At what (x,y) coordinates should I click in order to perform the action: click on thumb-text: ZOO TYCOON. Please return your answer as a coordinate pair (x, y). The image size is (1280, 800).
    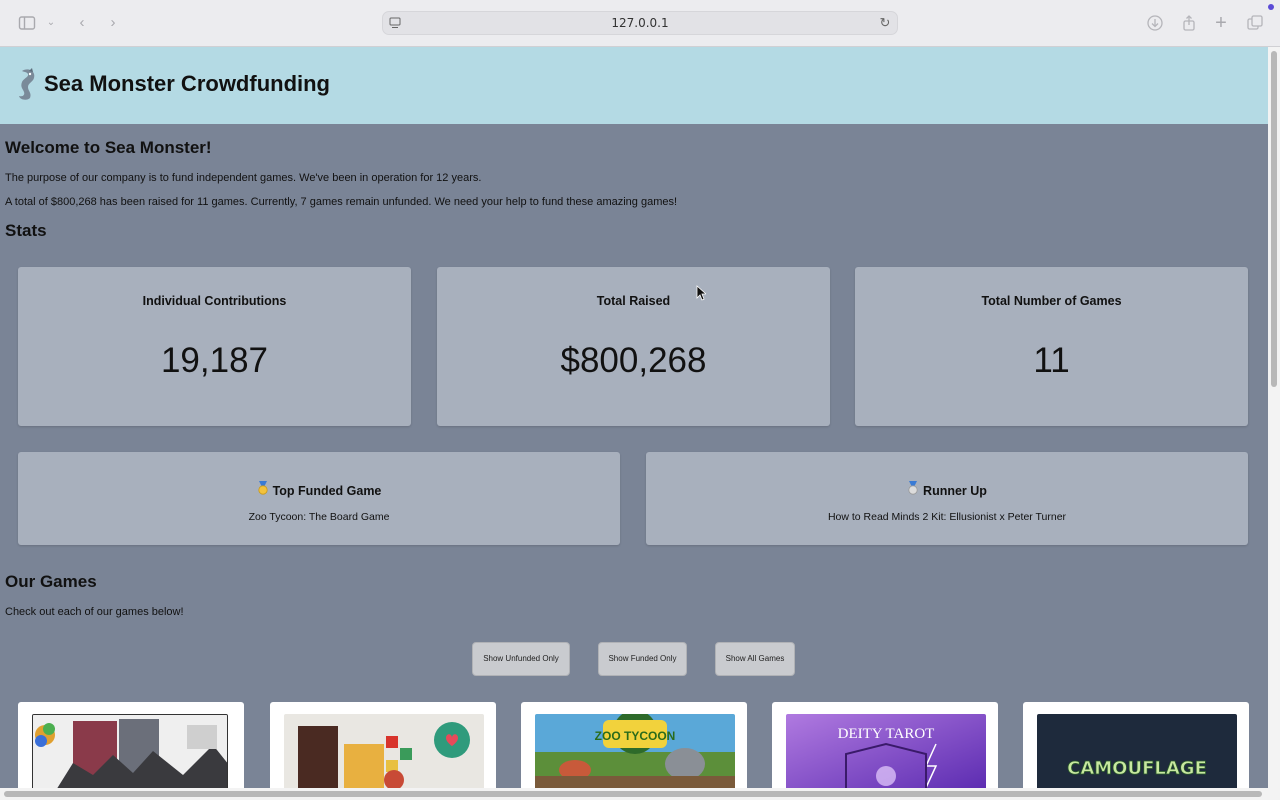
    Looking at the image, I should click on (635, 736).